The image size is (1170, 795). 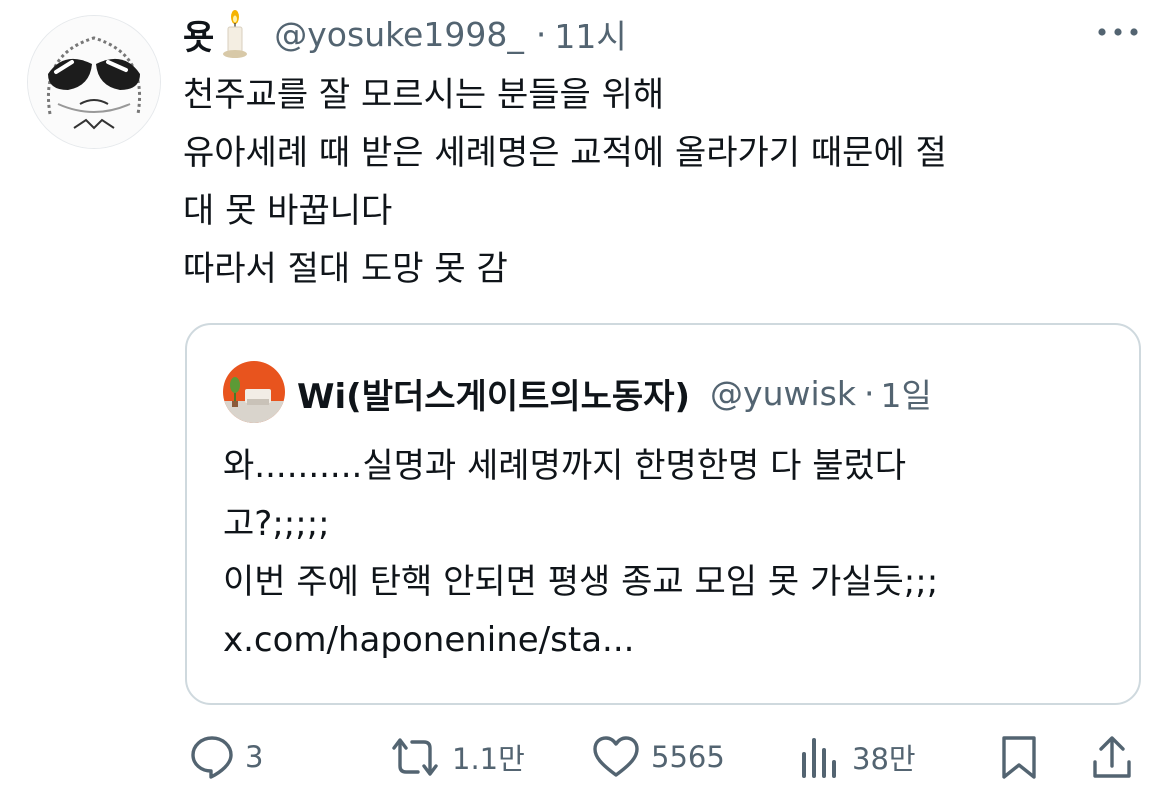 I want to click on bookmark-button, so click(x=1019, y=757).